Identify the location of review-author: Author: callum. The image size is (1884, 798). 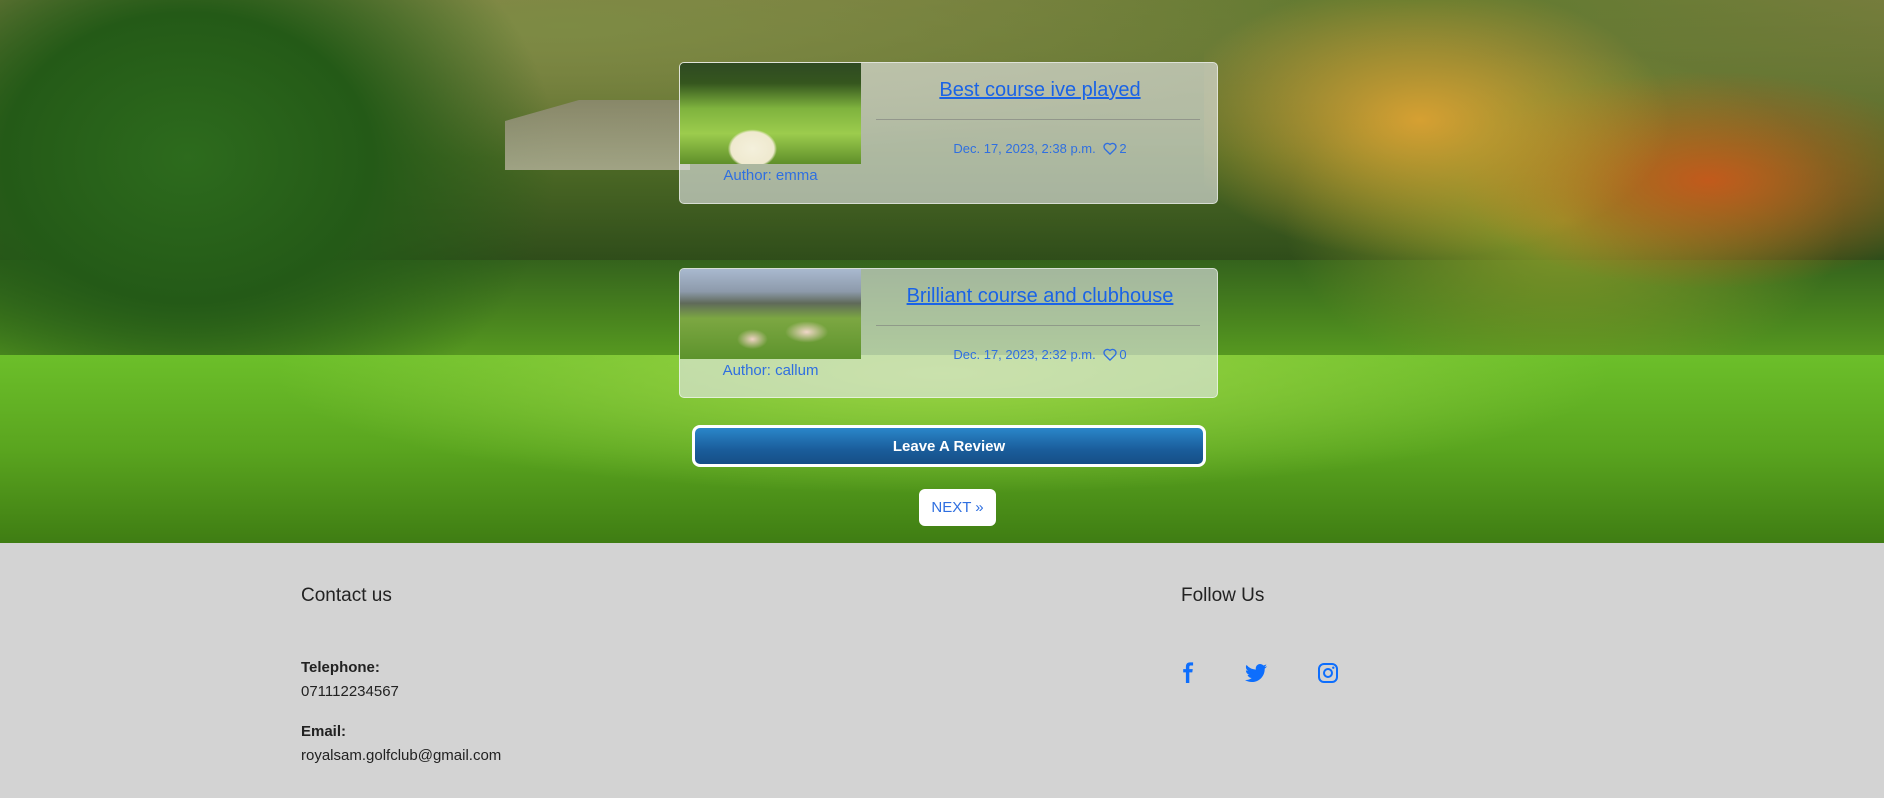
(770, 370).